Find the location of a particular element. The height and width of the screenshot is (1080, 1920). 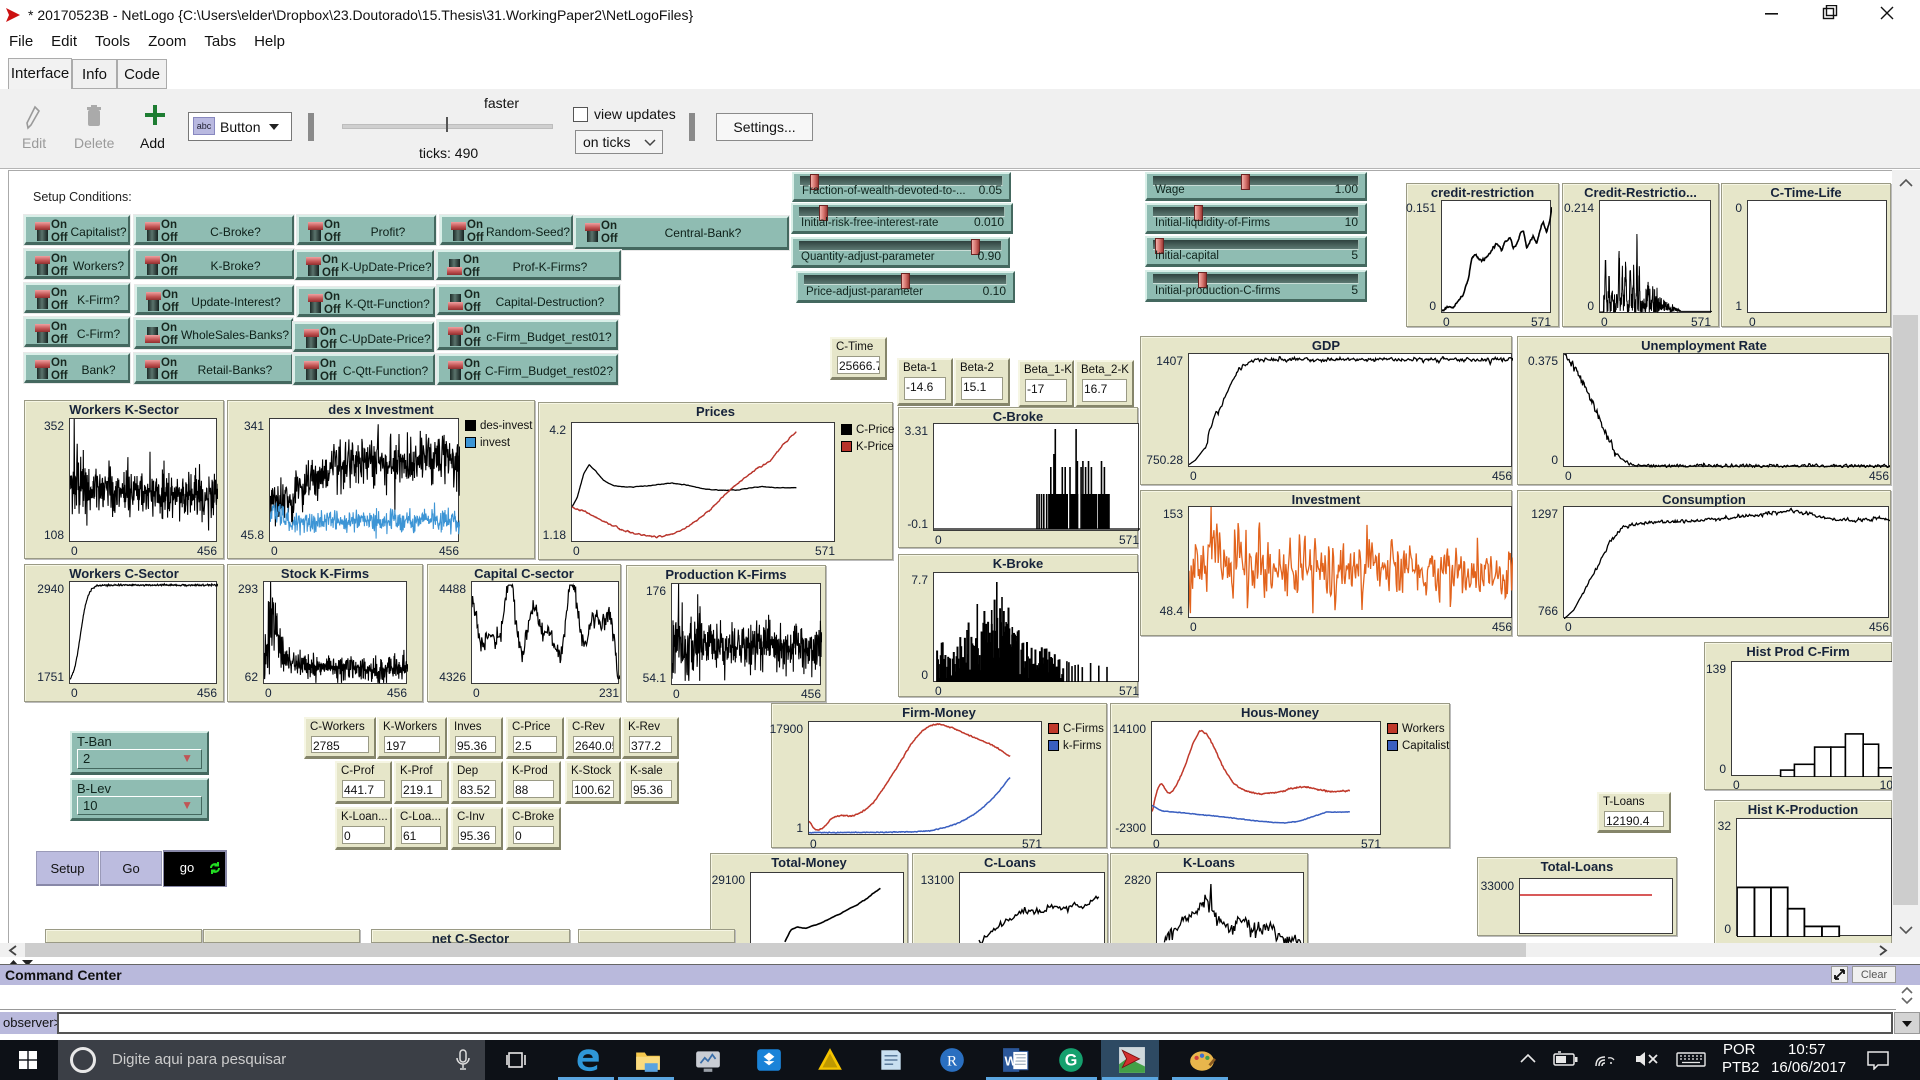

svg-text: G is located at coordinates (1071, 1060).